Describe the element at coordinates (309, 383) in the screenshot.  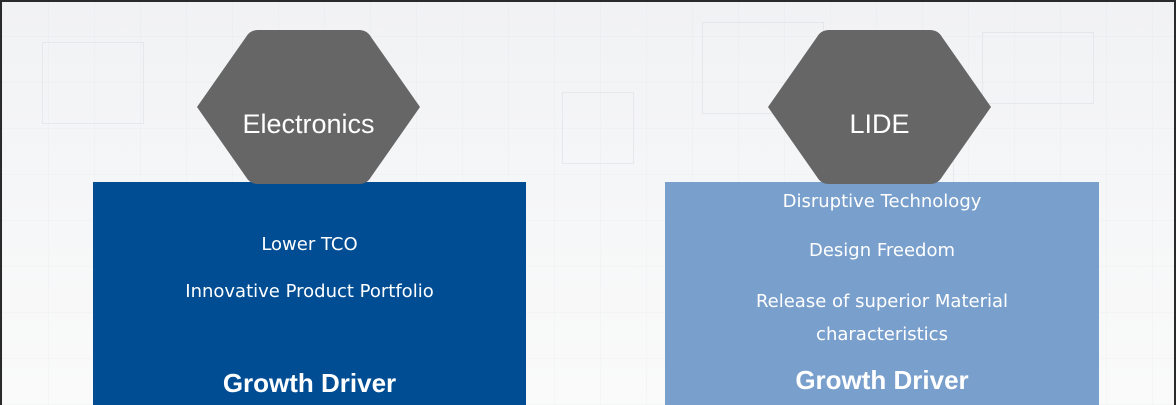
I see `left-growth-driver: Growth Driver` at that location.